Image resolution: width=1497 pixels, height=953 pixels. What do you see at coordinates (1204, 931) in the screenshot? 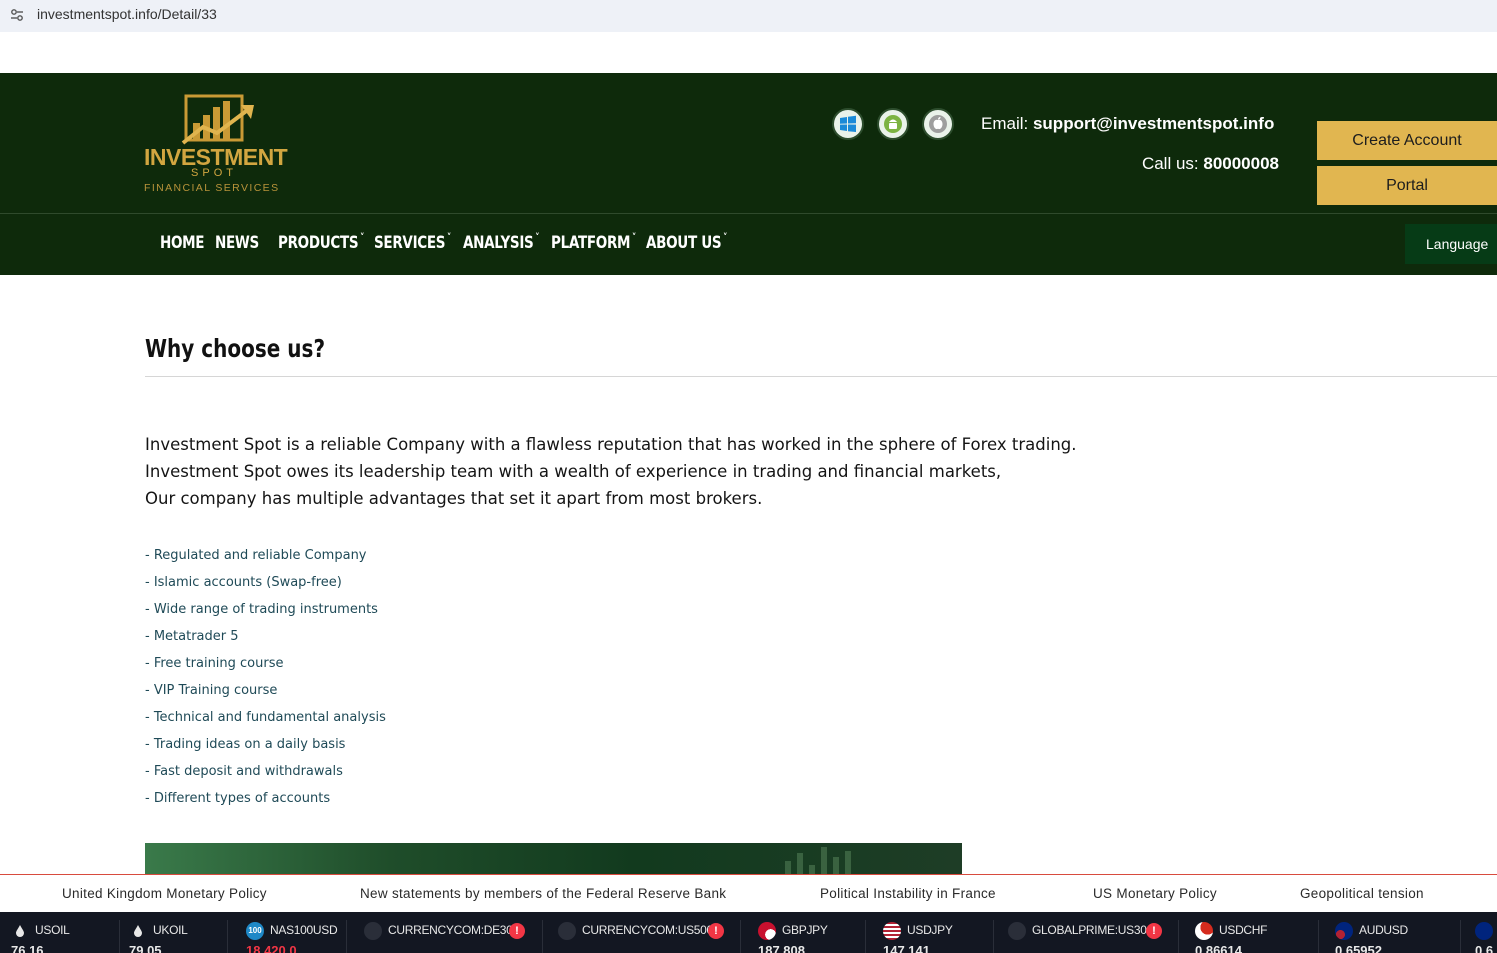
I see `usd-chf-flags-icon` at bounding box center [1204, 931].